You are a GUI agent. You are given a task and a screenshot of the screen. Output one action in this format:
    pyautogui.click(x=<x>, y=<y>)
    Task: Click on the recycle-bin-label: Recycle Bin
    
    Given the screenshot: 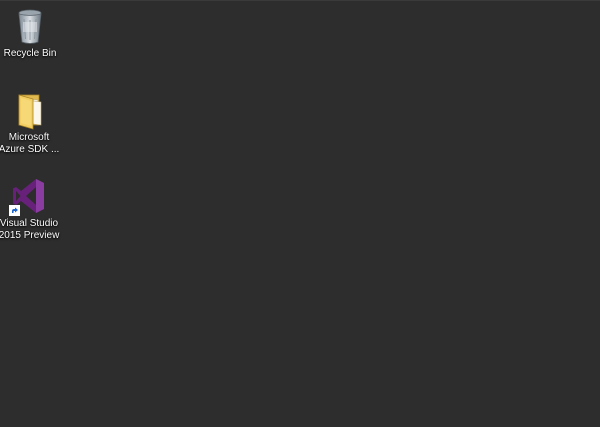 What is the action you would take?
    pyautogui.click(x=30, y=53)
    